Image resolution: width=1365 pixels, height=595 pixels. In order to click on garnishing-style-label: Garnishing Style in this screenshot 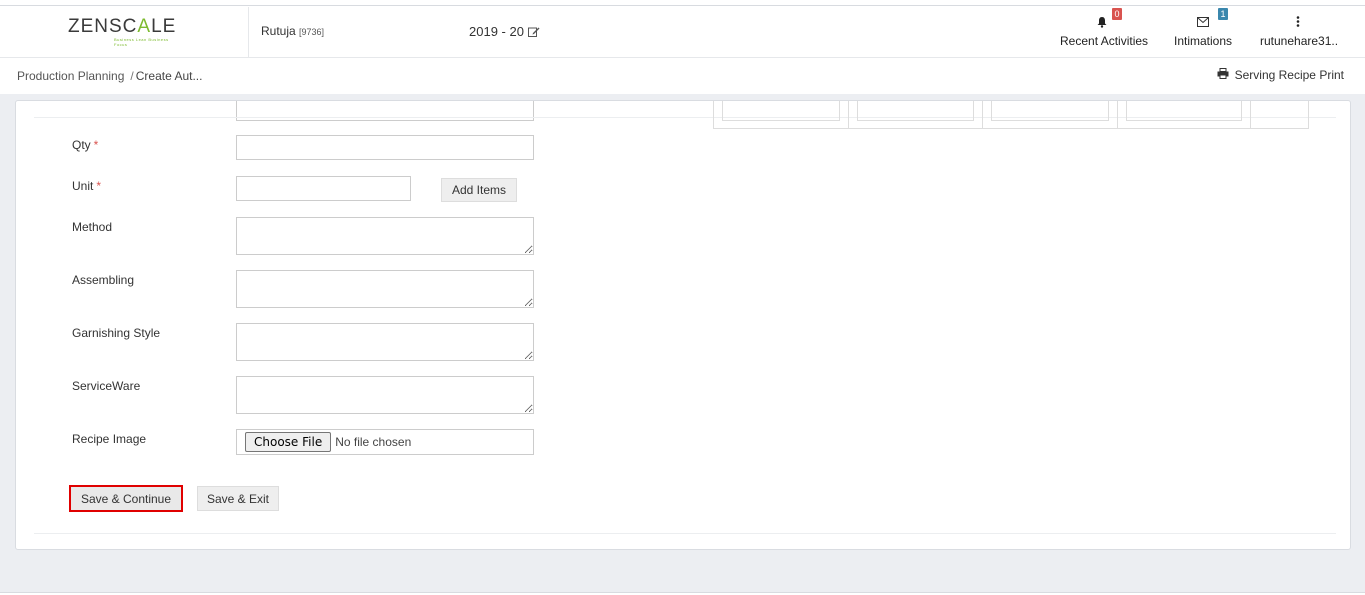, I will do `click(116, 333)`.